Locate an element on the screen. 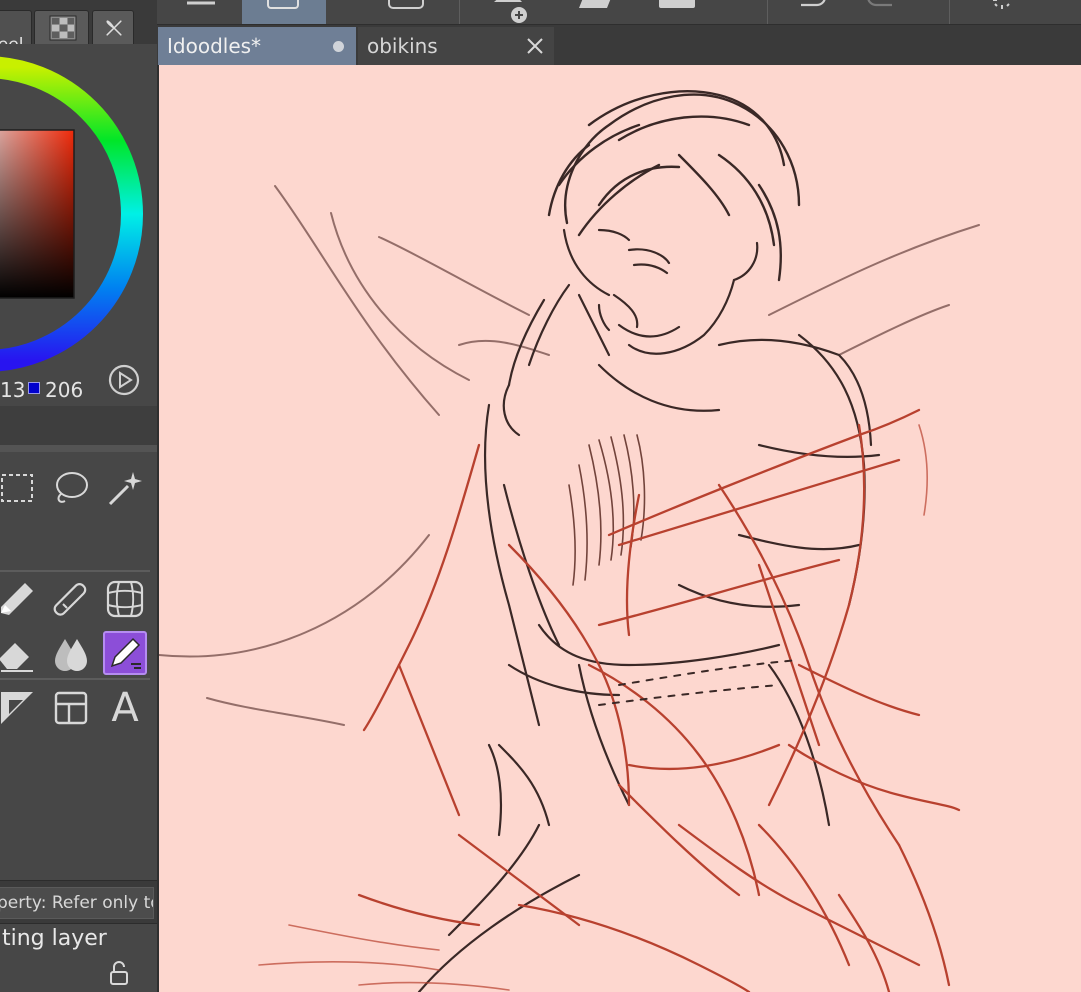  pencil-tool is located at coordinates (125, 653).